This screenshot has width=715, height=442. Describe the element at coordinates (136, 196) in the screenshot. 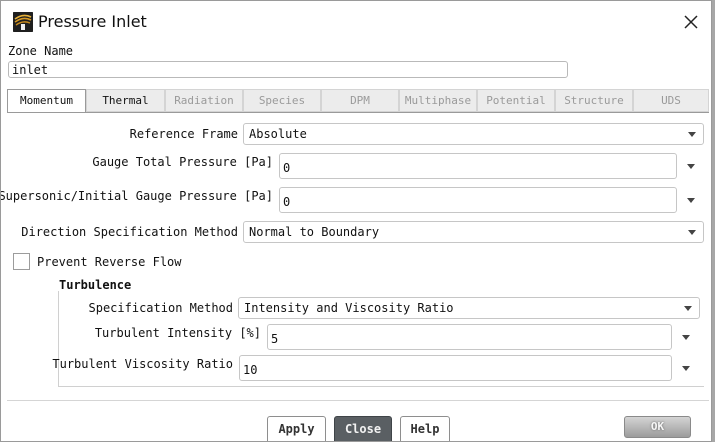

I see `initial-gauge-pressure-label: Supersonic/Initial Gauge Pressure [Pa]` at that location.